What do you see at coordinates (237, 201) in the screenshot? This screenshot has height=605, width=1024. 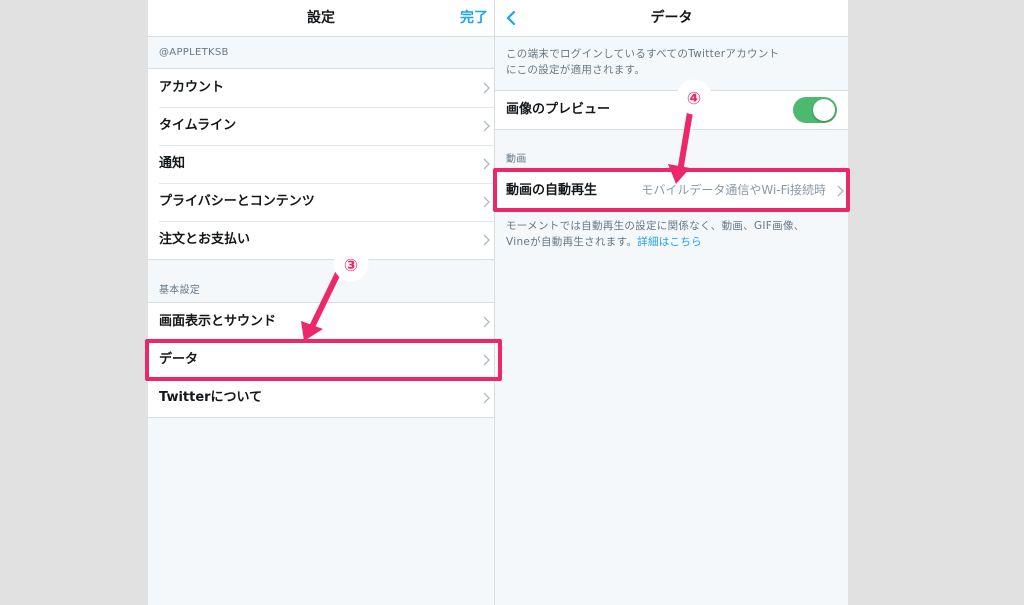 I see `settings-item-label: プライバシーとコンテンツ` at bounding box center [237, 201].